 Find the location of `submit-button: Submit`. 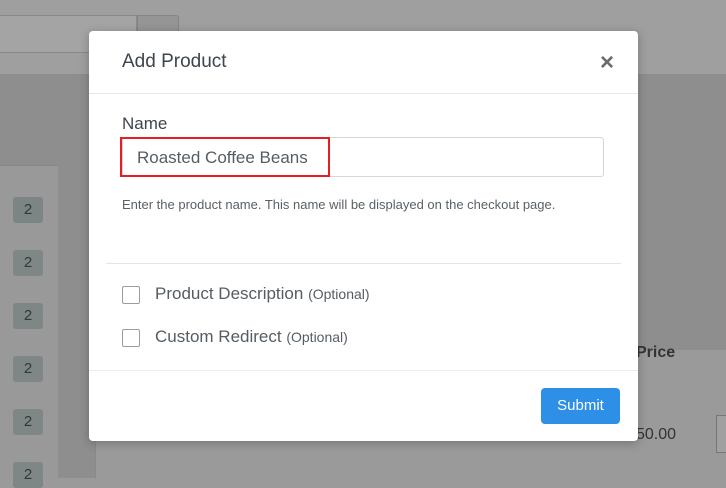

submit-button: Submit is located at coordinates (580, 406).